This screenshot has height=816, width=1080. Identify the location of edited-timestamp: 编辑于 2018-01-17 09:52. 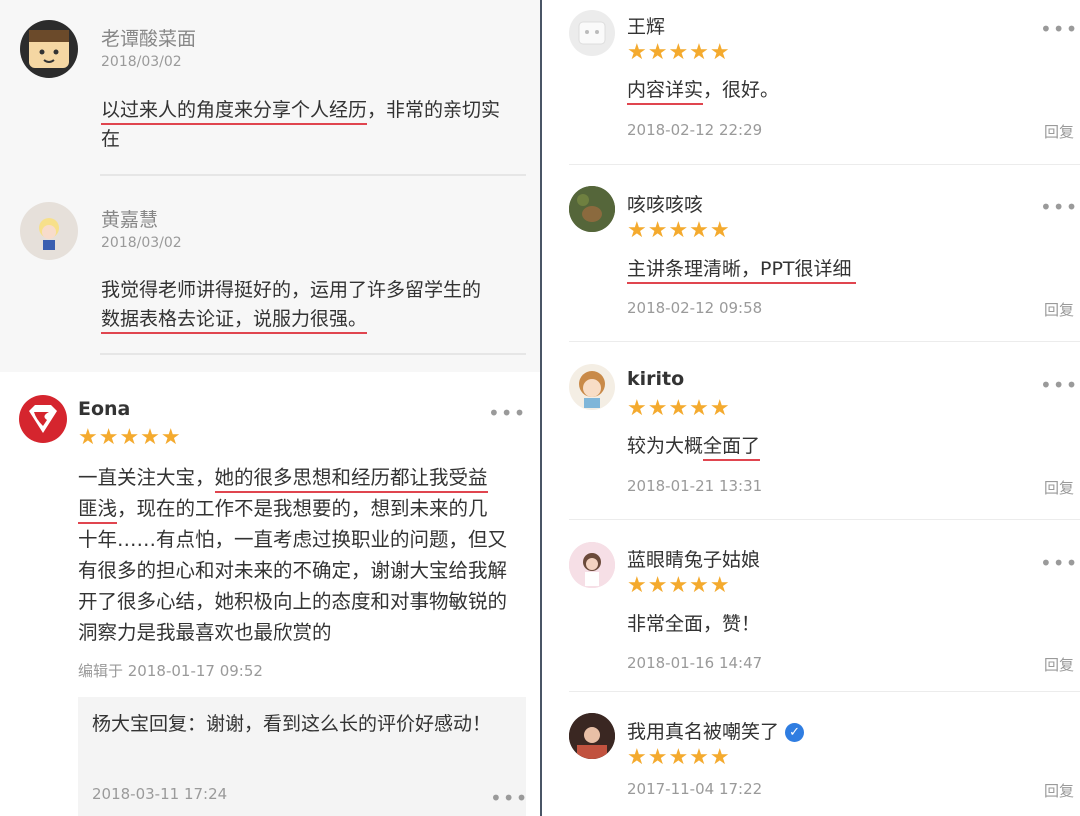
(170, 671).